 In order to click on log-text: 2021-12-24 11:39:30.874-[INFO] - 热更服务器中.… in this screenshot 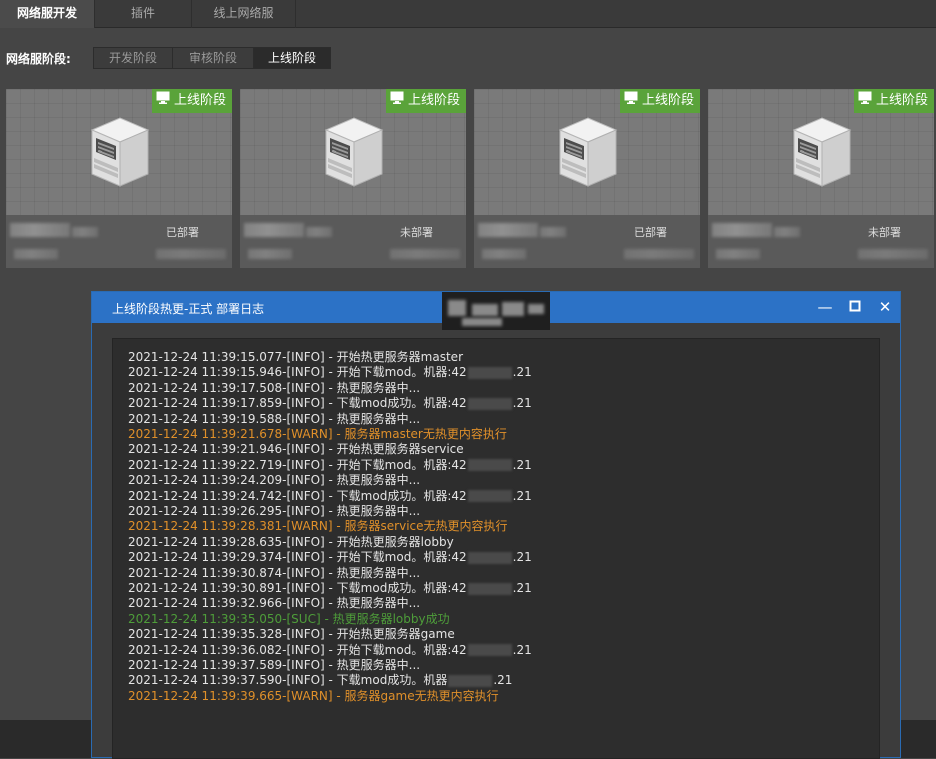, I will do `click(274, 572)`.